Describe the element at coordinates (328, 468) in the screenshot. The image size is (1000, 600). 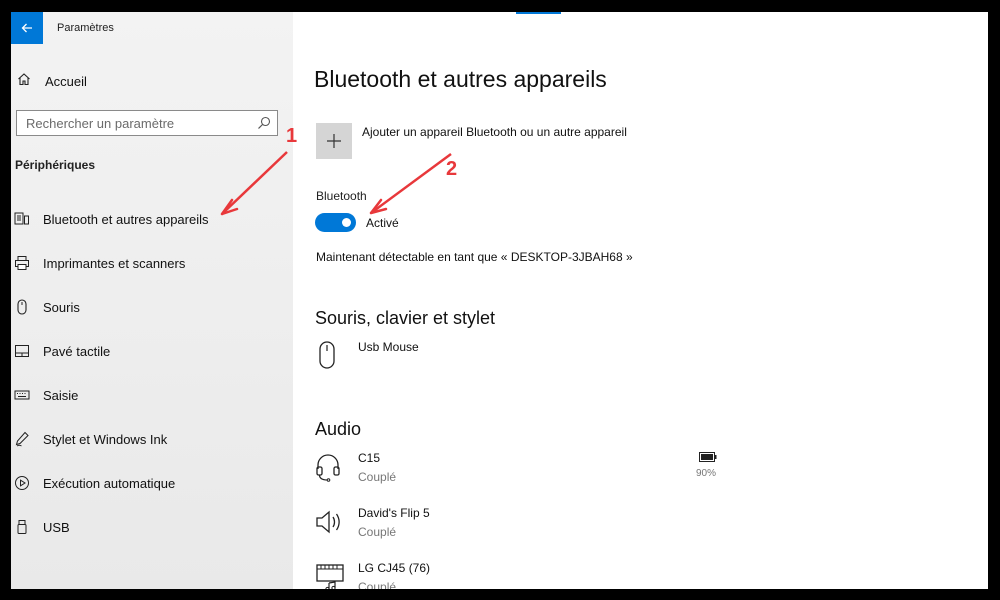
I see `headset-icon` at that location.